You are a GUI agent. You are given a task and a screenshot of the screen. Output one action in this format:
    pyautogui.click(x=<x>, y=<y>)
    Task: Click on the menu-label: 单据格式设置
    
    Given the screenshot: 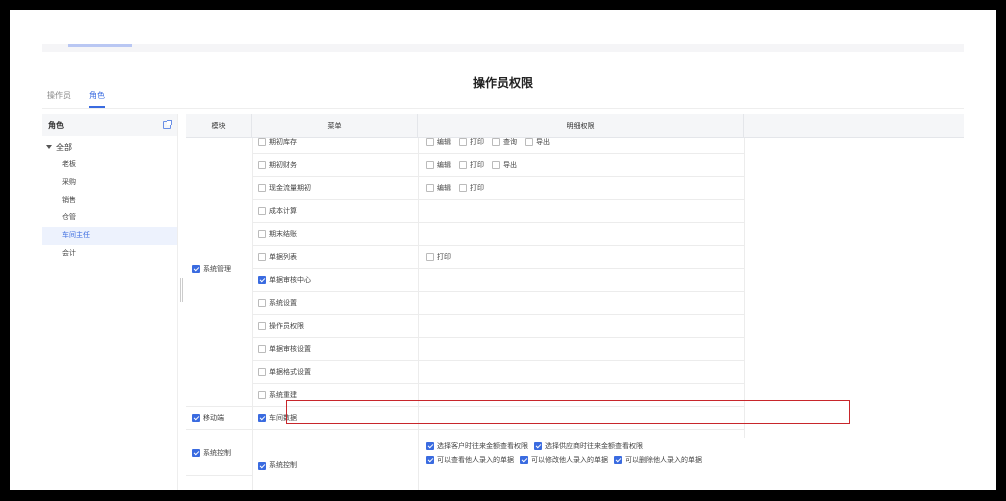 What is the action you would take?
    pyautogui.click(x=290, y=372)
    